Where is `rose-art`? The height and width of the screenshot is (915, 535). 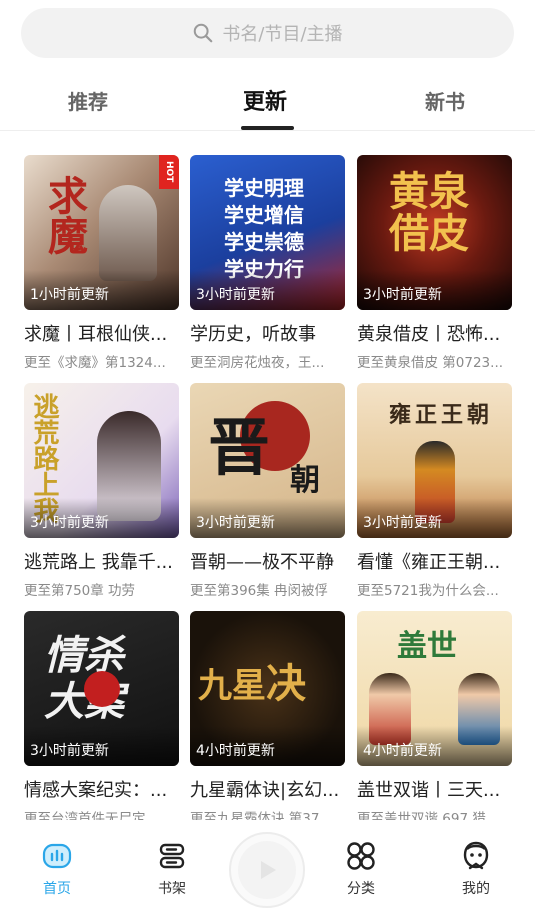 rose-art is located at coordinates (102, 689).